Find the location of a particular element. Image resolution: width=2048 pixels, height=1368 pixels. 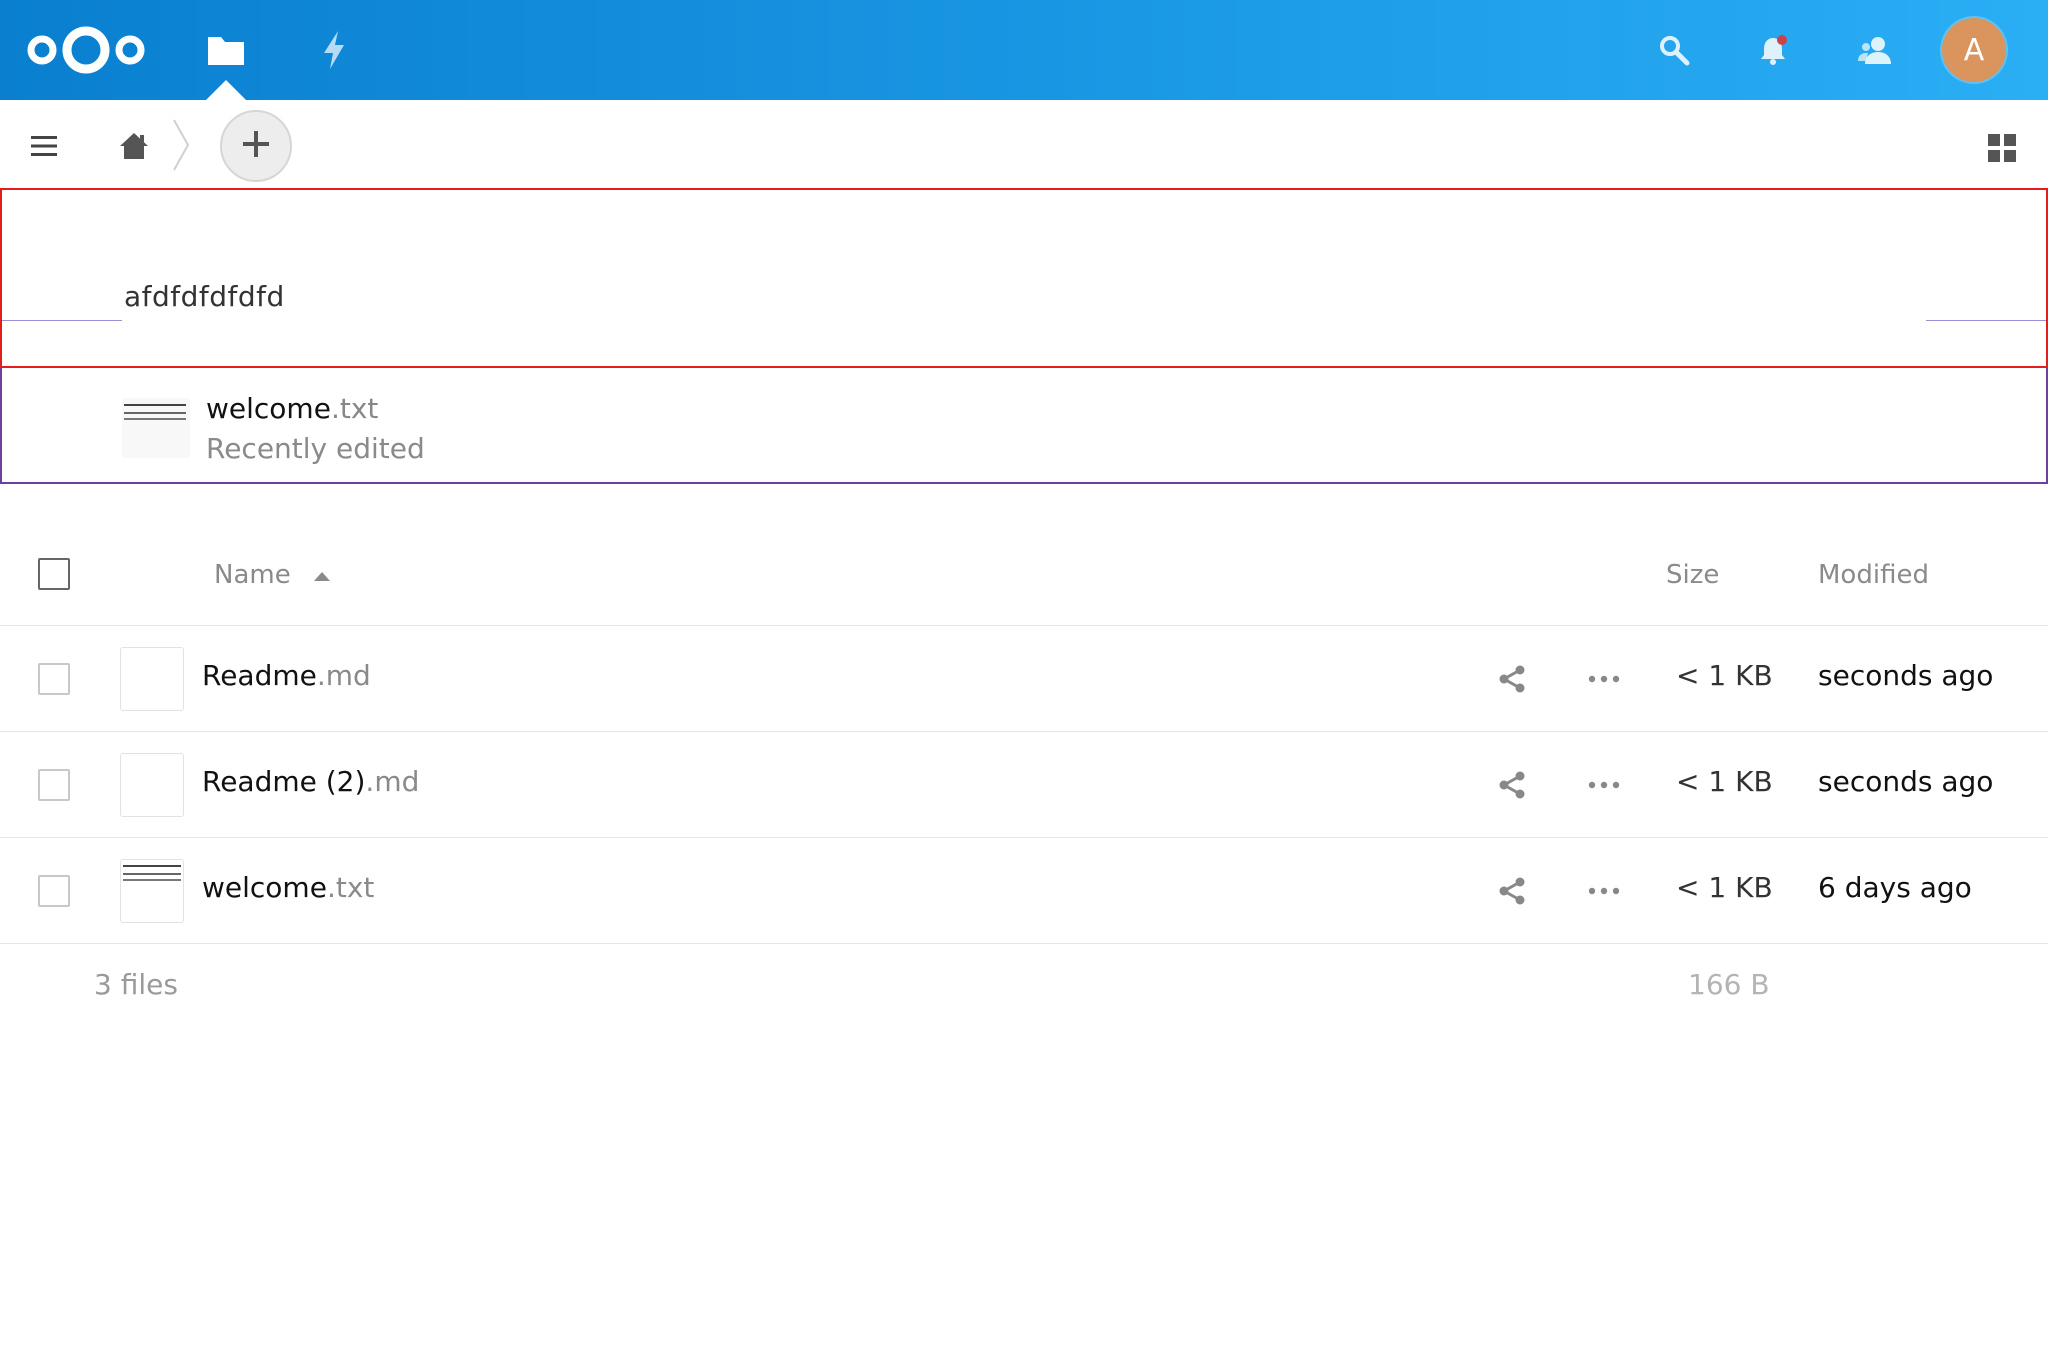

file-name: Readme (2).md is located at coordinates (310, 781).